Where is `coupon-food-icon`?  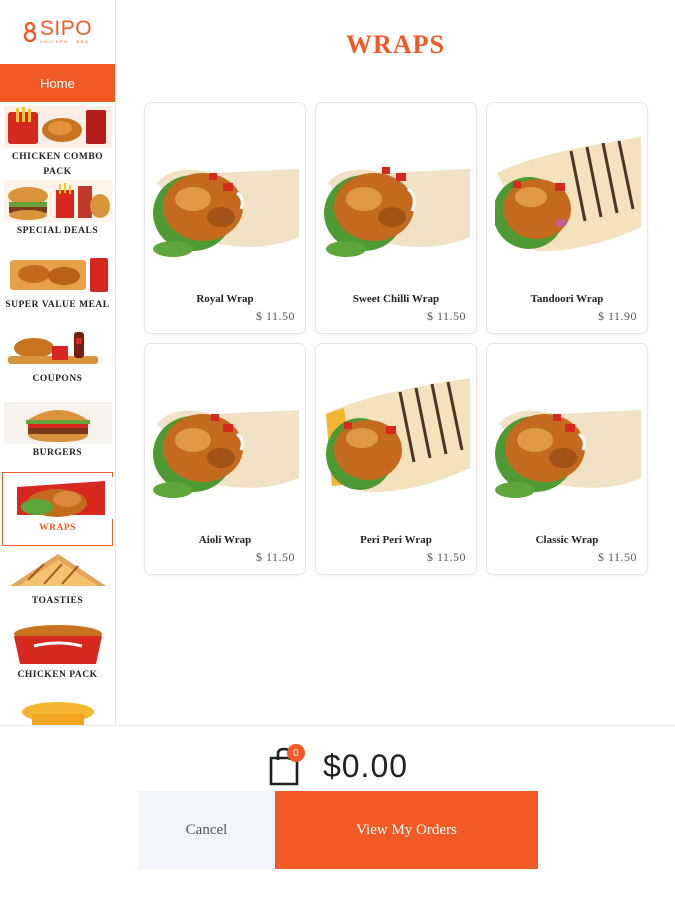 coupon-food-icon is located at coordinates (58, 349).